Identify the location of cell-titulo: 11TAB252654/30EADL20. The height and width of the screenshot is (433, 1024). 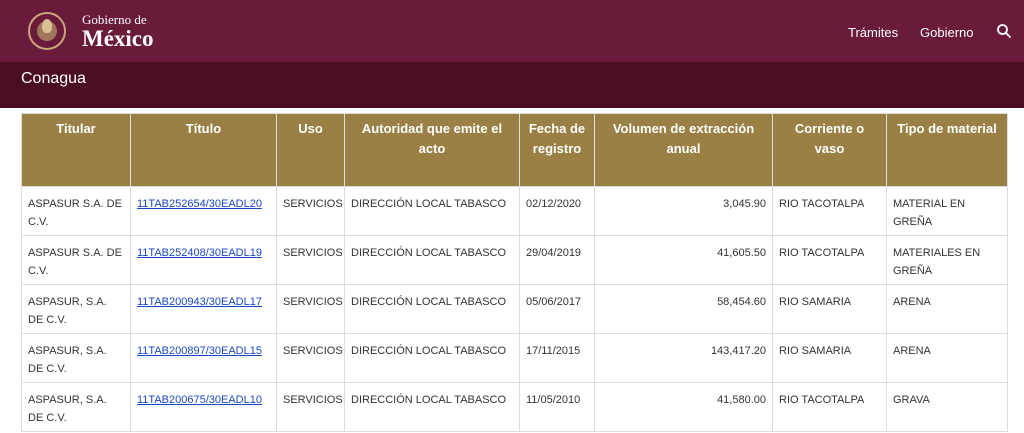
(203, 211).